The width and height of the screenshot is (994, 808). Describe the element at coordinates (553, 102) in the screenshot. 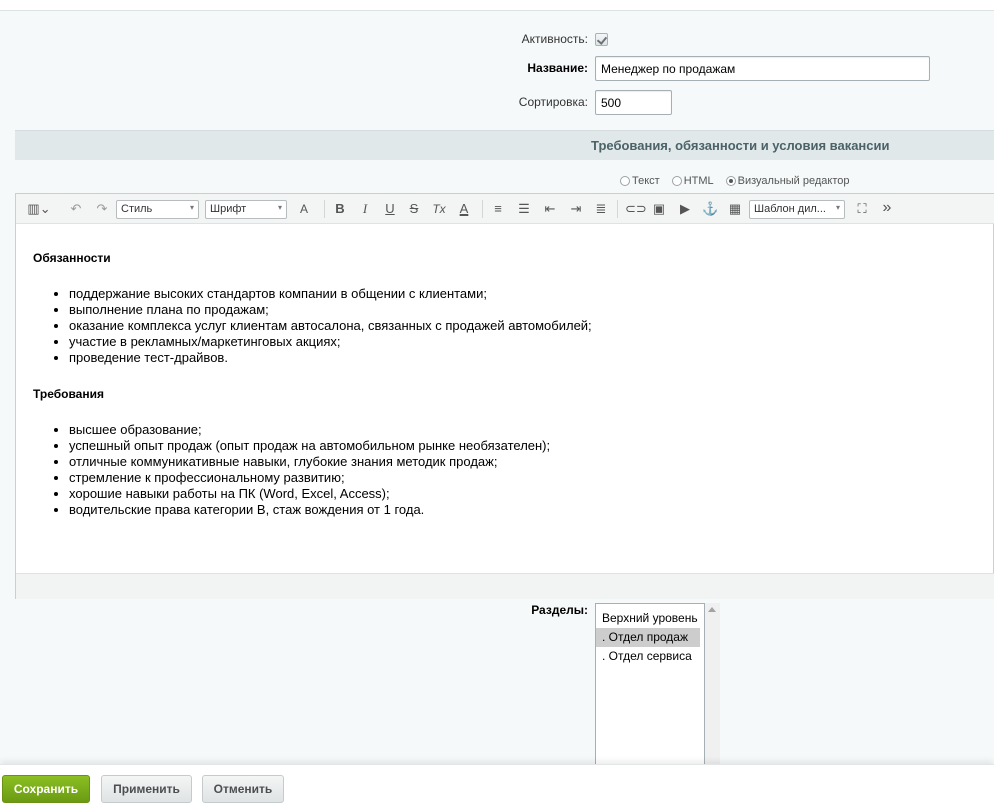

I see `sort-label: Сортировка:` at that location.